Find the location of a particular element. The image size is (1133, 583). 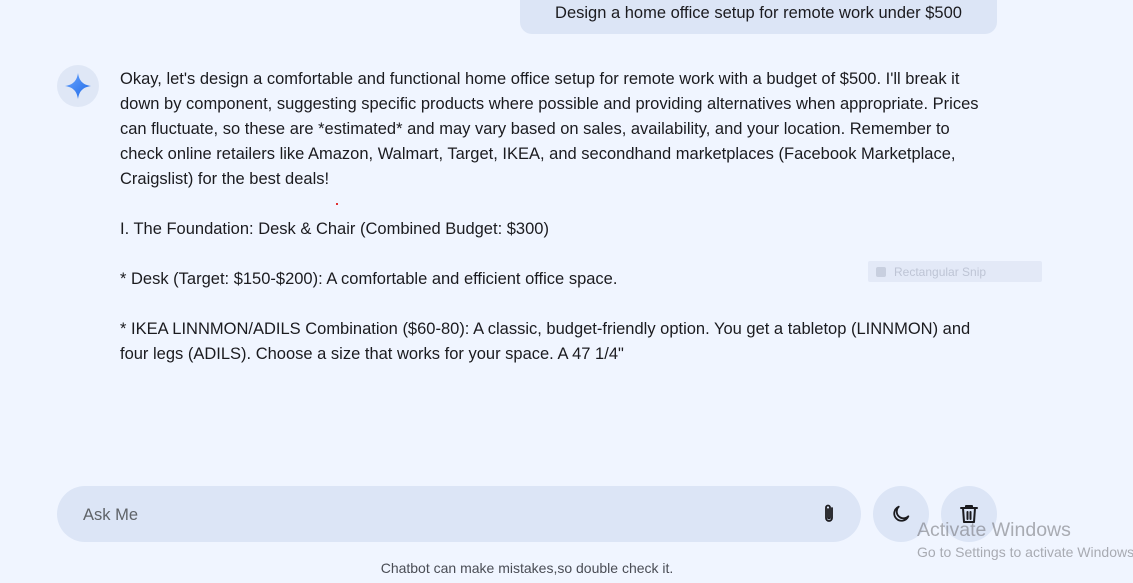

watermark-title: Activate Windows is located at coordinates (994, 530).